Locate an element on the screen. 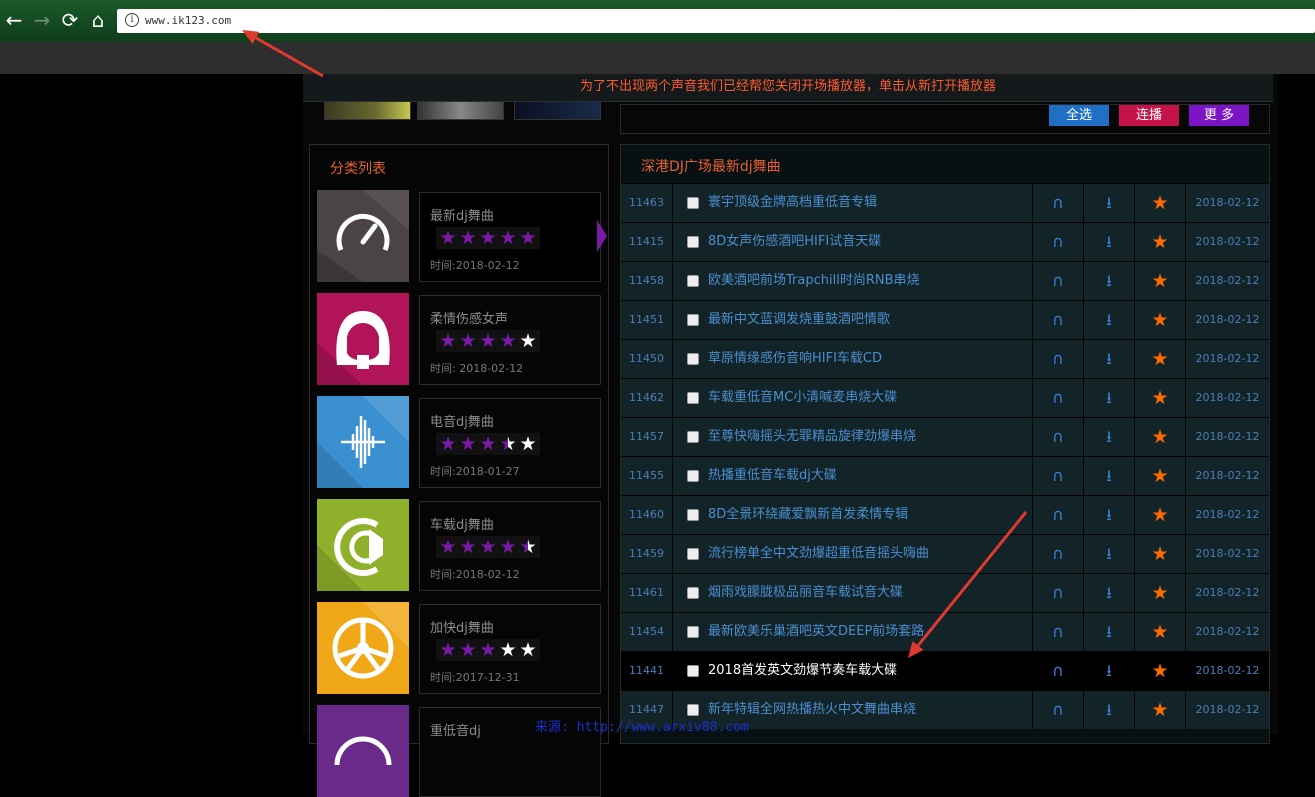  song-row: 11457 至尊快嗨摇头无罪精品旋律劲爆串烧 ∩ ⭳ ★ 2018-02-12 is located at coordinates (945, 436).